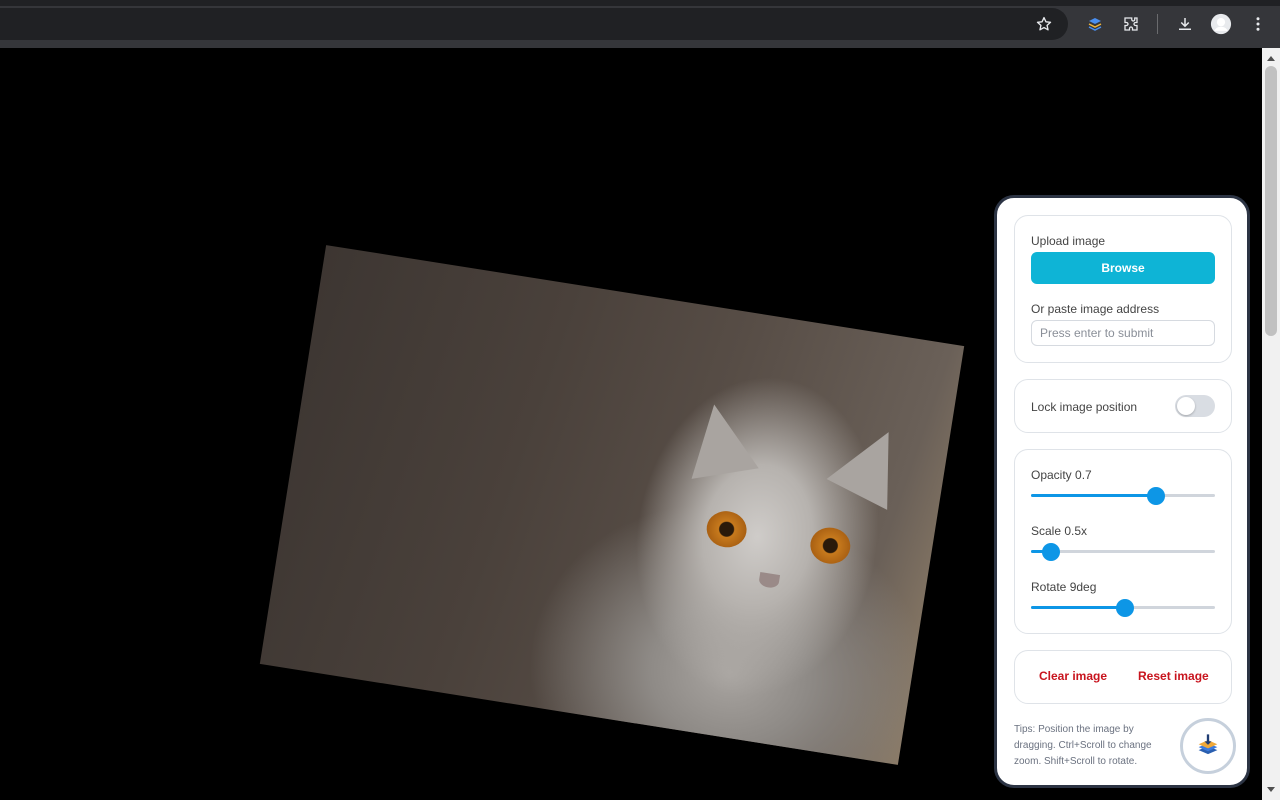 This screenshot has width=1280, height=800. I want to click on rotate-slider, so click(1123, 608).